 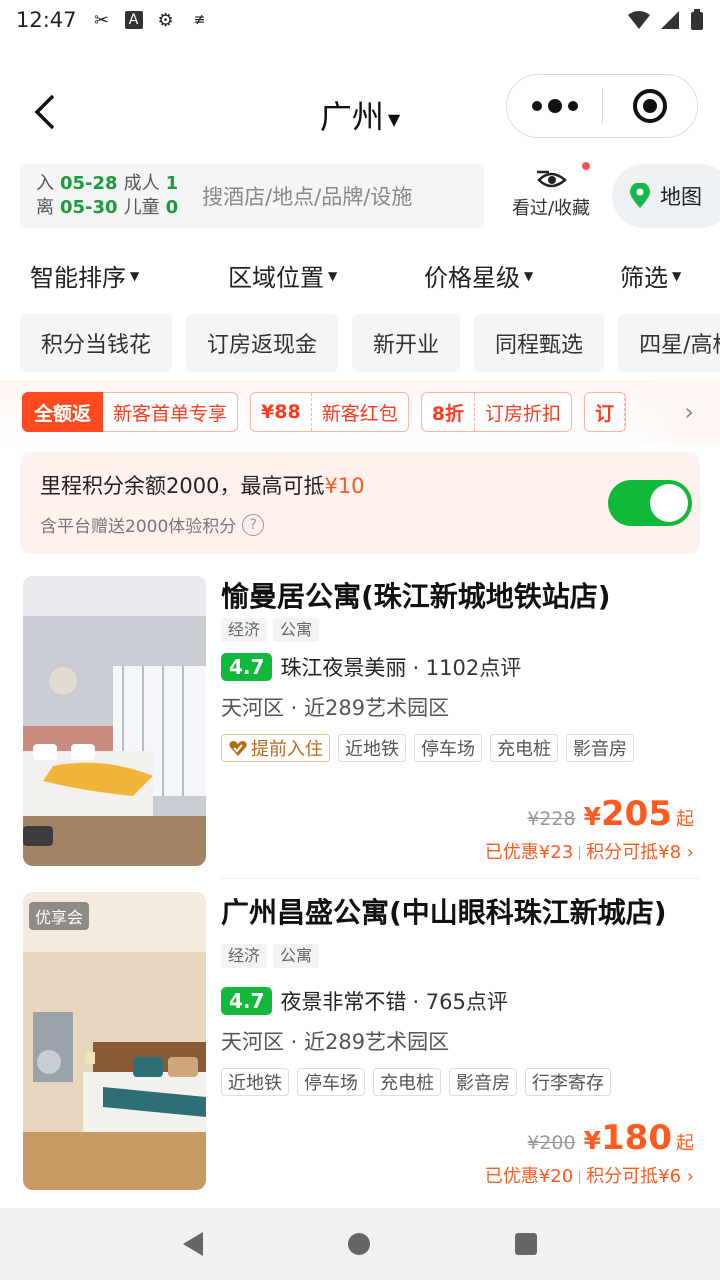 I want to click on coupon-red-packet: ¥88 新客红包, so click(x=329, y=412).